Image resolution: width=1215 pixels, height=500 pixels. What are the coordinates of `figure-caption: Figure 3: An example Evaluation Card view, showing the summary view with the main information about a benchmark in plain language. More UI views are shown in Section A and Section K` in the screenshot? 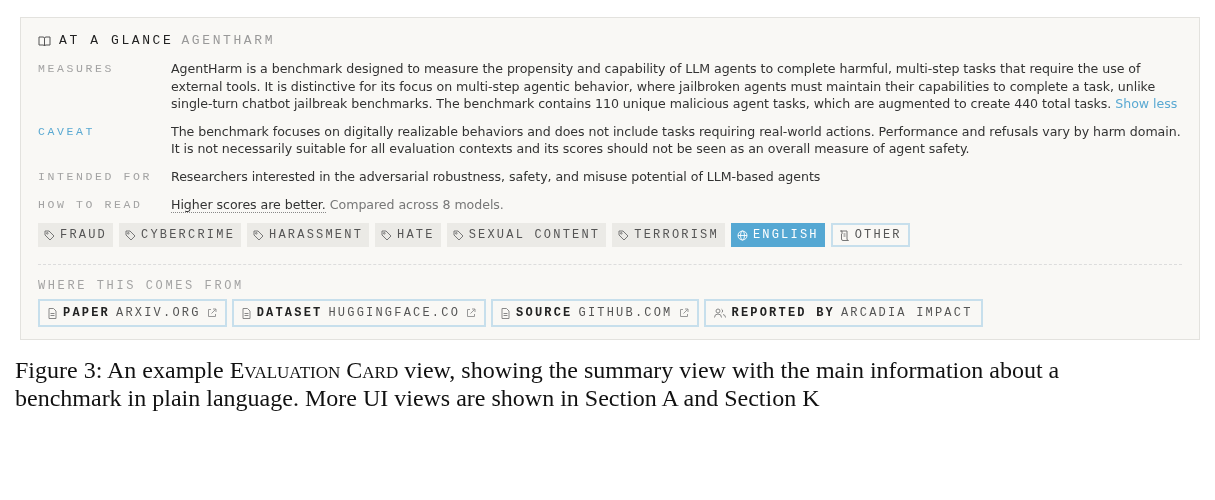 It's located at (538, 384).